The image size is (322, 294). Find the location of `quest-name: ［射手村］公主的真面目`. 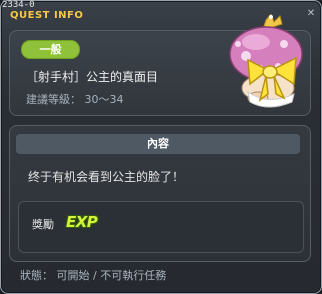

quest-name: ［射手村］公主的真面目 is located at coordinates (92, 77).